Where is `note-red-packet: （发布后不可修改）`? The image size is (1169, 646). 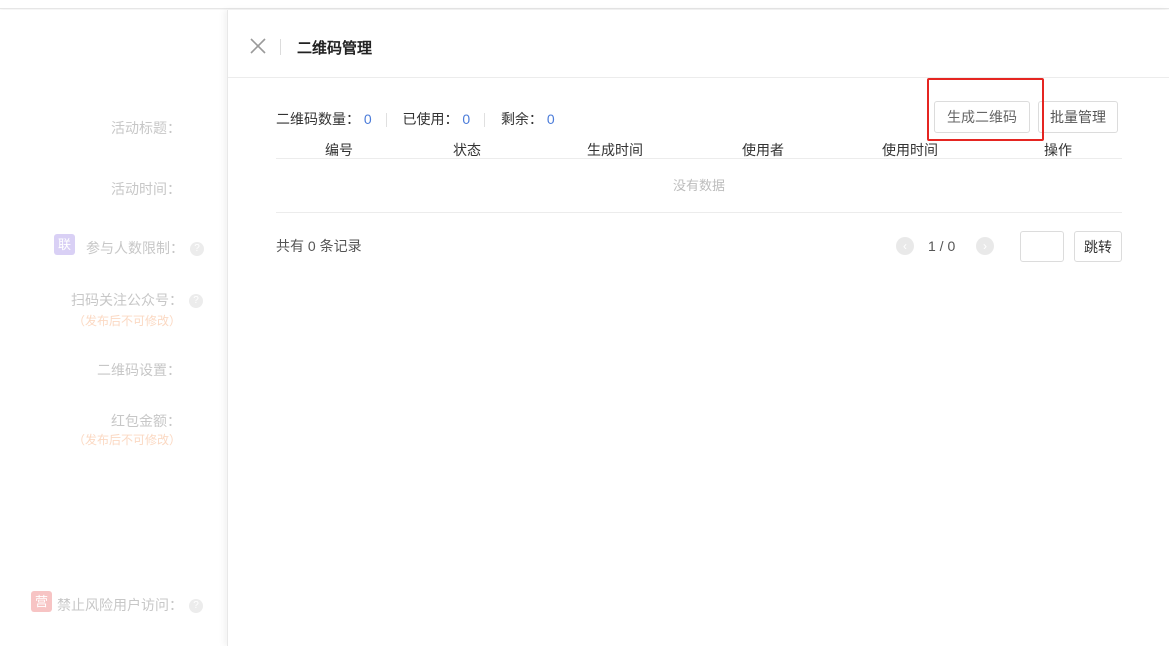 note-red-packet: （发布后不可修改） is located at coordinates (126, 440).